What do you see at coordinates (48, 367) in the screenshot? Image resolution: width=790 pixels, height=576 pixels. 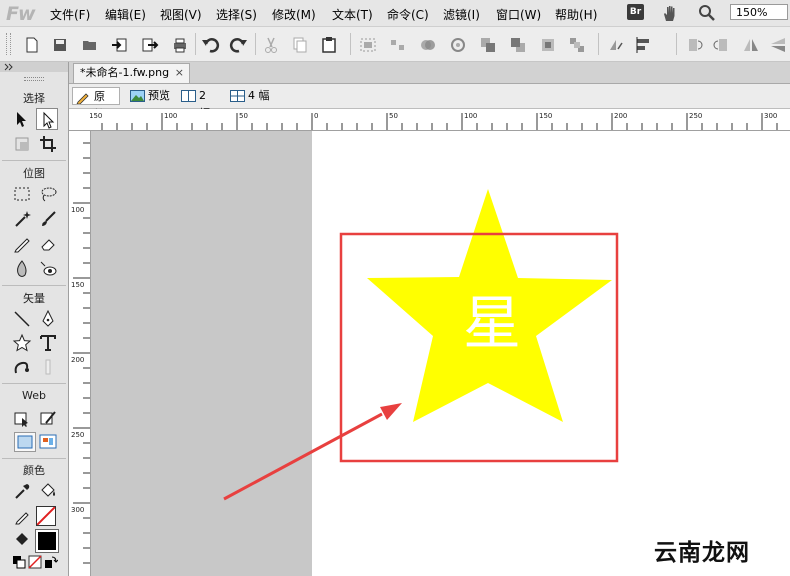 I see `knife-tool-icon` at bounding box center [48, 367].